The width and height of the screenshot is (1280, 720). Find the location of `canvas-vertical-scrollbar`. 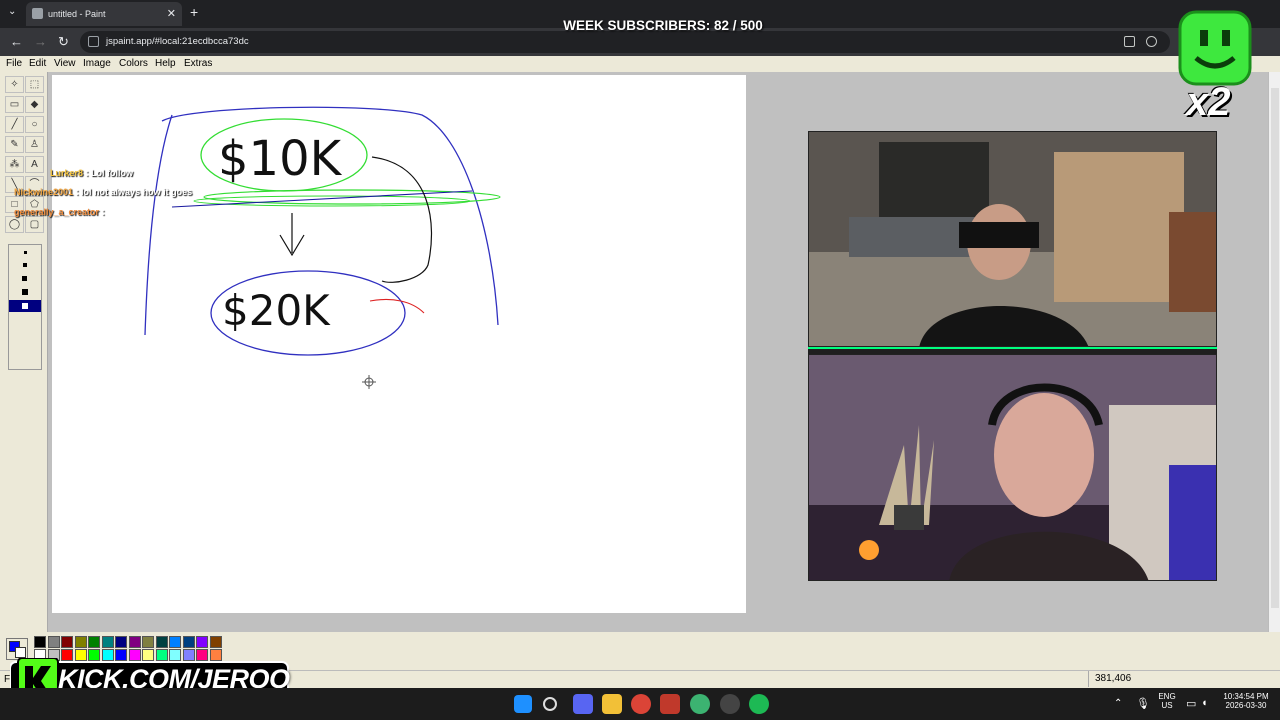

canvas-vertical-scrollbar is located at coordinates (1274, 352).